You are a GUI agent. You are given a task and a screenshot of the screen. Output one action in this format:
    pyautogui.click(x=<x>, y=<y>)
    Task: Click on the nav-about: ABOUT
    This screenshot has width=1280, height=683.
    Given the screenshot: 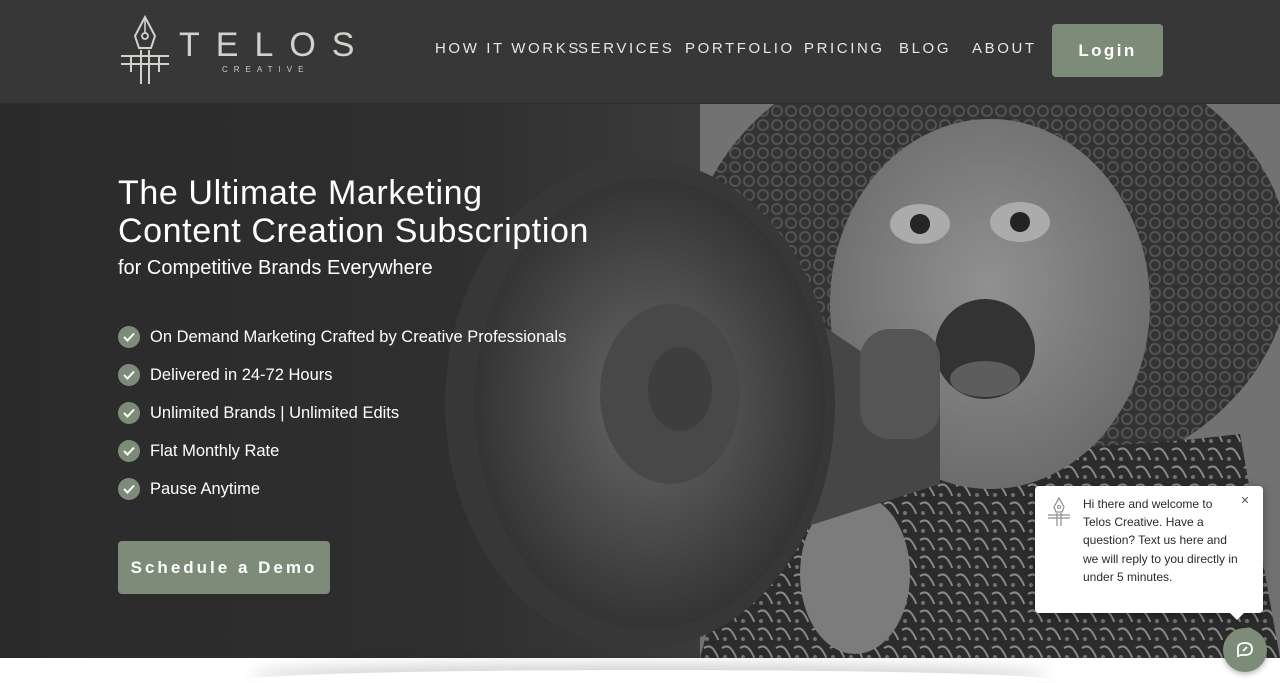 What is the action you would take?
    pyautogui.click(x=1004, y=48)
    